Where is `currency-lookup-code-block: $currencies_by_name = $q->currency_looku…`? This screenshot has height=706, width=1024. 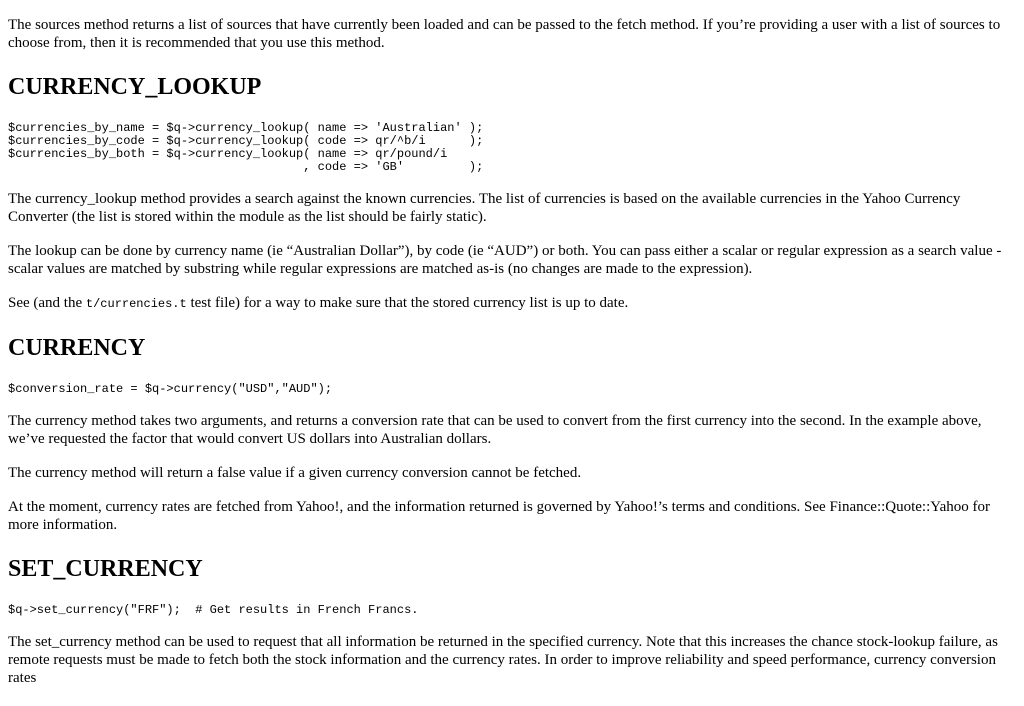 currency-lookup-code-block: $currencies_by_name = $q->currency_looku… is located at coordinates (246, 147).